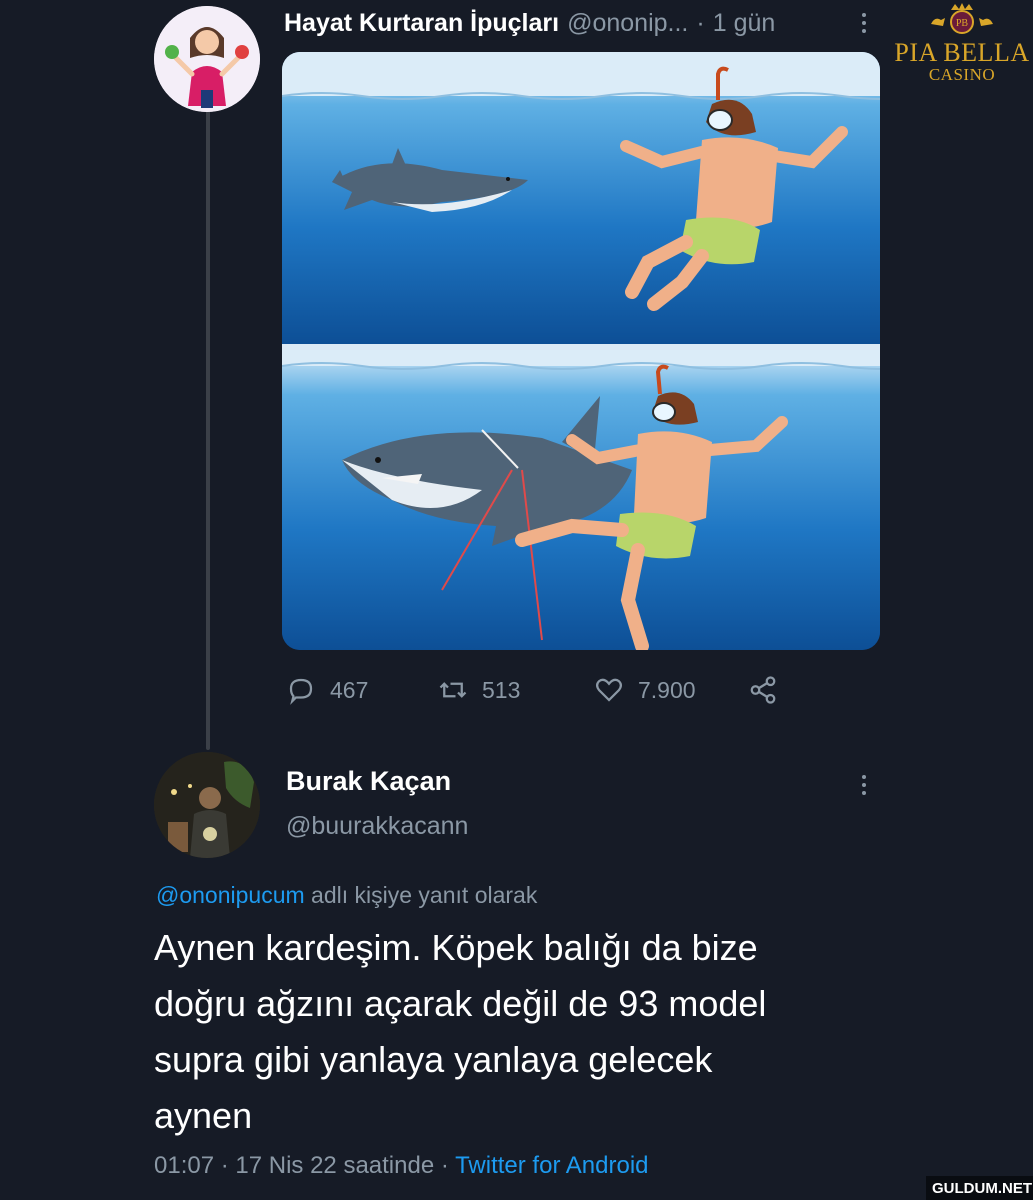  I want to click on retweet-icon, so click(453, 690).